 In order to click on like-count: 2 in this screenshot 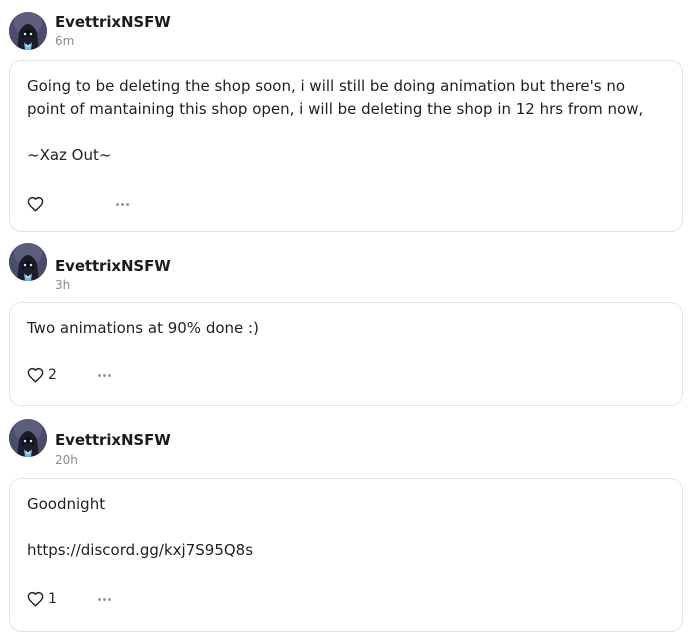, I will do `click(52, 375)`.